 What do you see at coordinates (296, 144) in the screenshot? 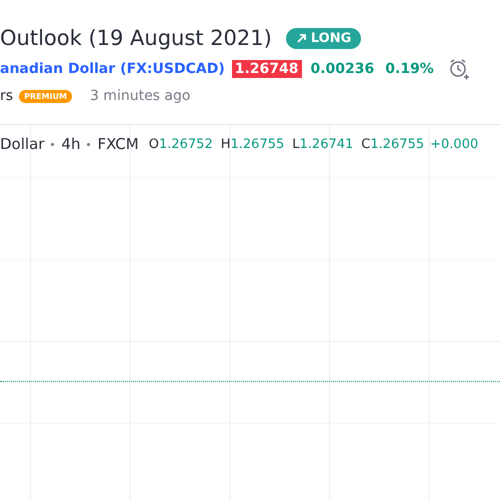
I see `ohlc-label: L` at bounding box center [296, 144].